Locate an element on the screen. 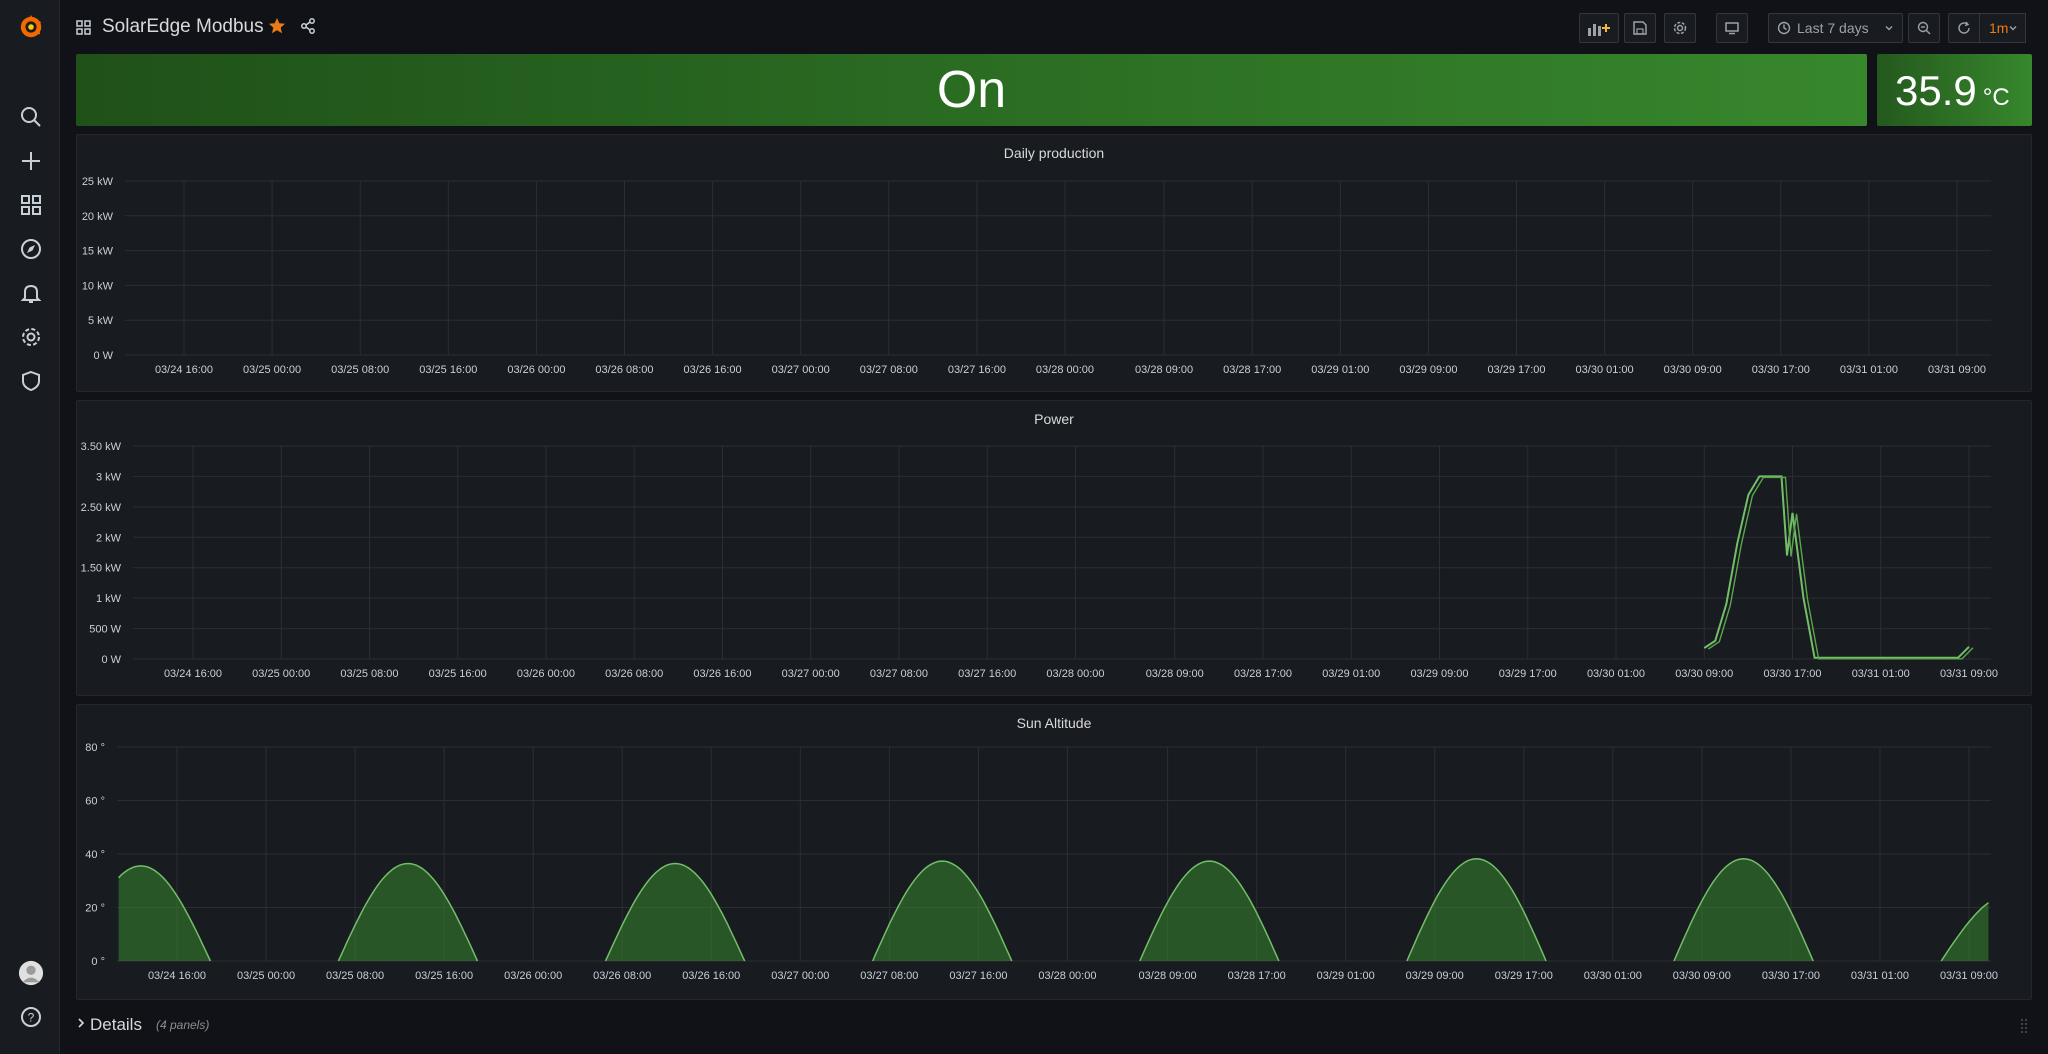  y-tick-label: 1.50 kW is located at coordinates (101, 569).